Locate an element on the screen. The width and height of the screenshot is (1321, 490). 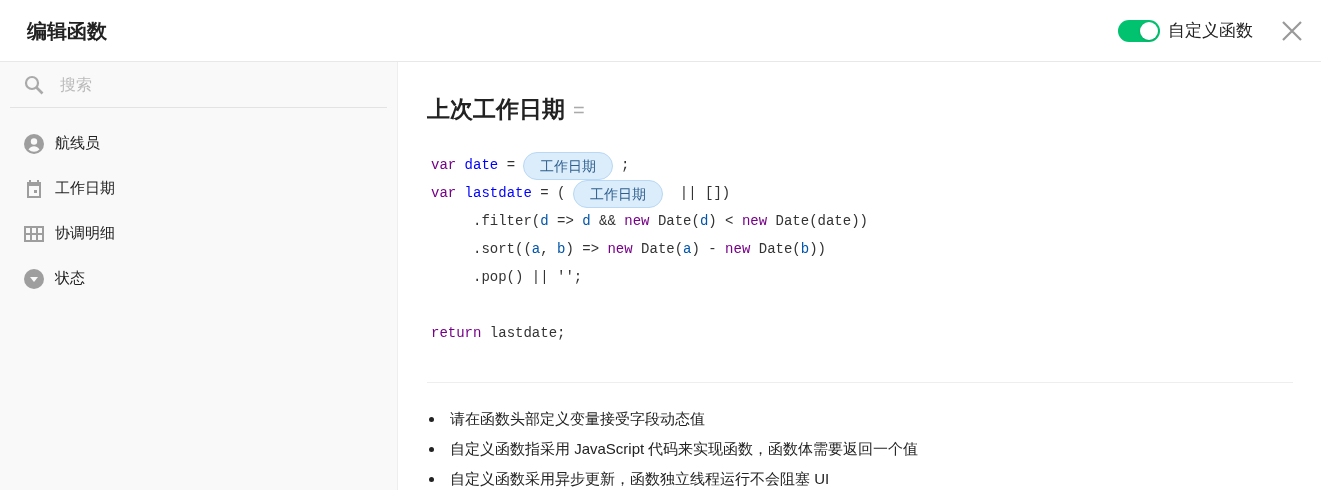
user-icon is located at coordinates (34, 143).